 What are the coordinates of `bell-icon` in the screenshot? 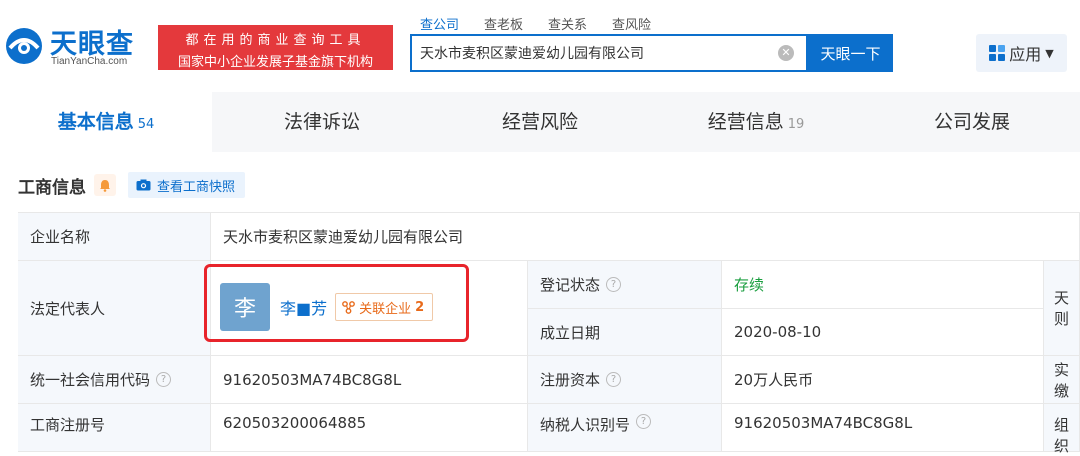 It's located at (105, 185).